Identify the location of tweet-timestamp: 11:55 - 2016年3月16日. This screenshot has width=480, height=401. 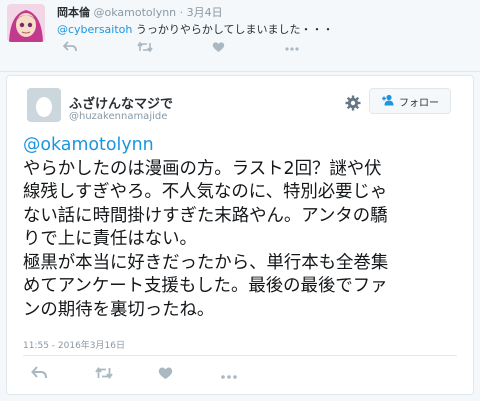
(74, 344).